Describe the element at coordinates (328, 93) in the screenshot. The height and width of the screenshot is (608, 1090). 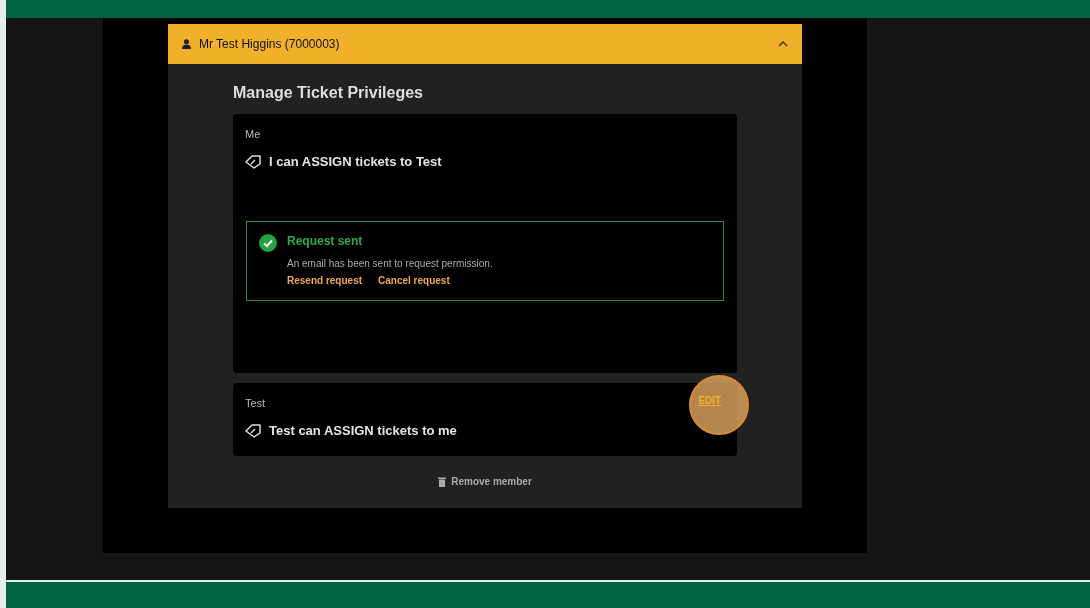
I see `section-title: Manage Ticket Privileges` at that location.